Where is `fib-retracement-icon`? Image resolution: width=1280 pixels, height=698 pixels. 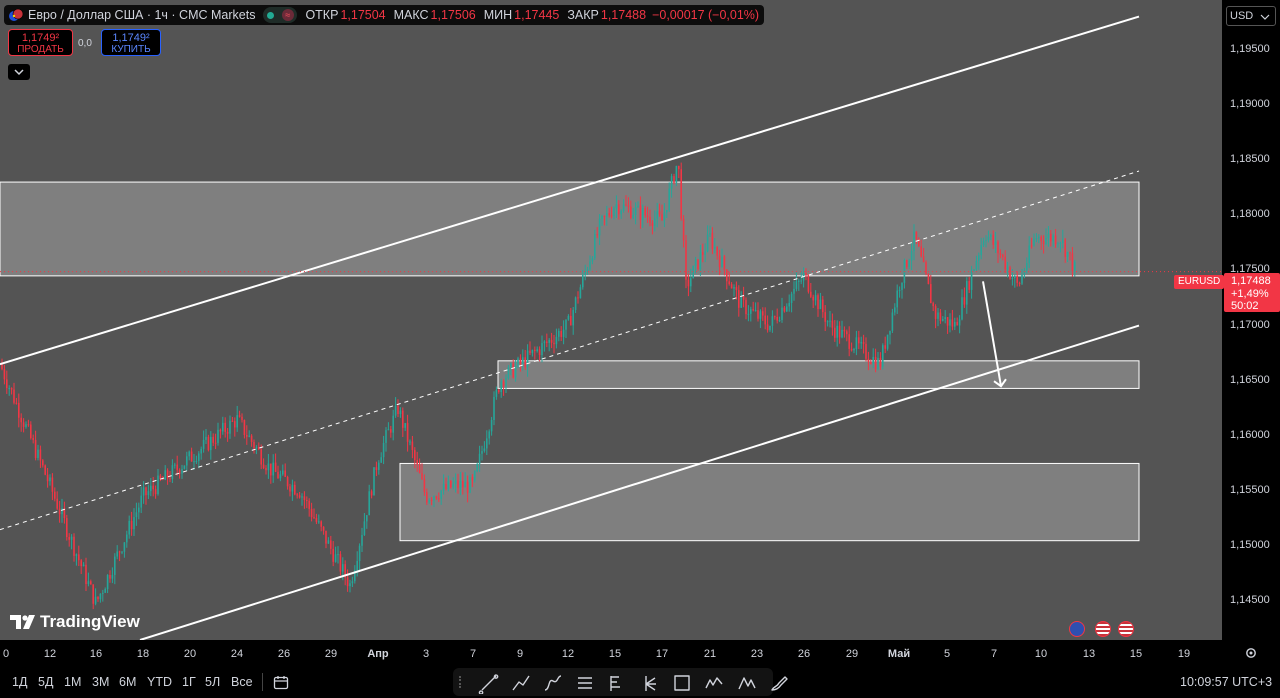 fib-retracement-icon is located at coordinates (617, 683).